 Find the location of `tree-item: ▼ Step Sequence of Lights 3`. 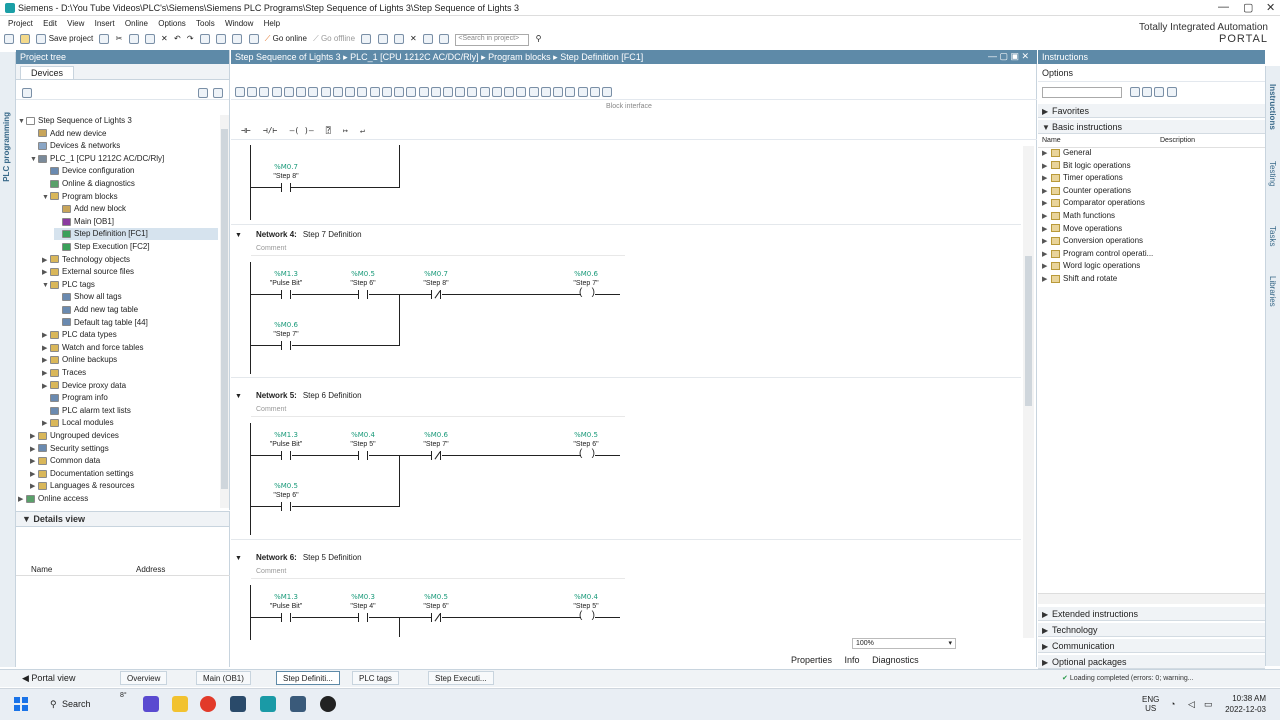

tree-item: ▼ Step Sequence of Lights 3 is located at coordinates (118, 121).